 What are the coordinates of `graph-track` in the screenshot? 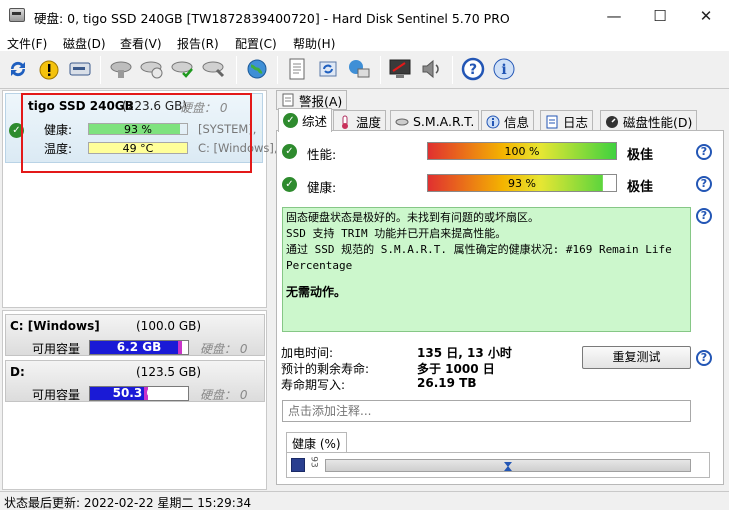 It's located at (508, 465).